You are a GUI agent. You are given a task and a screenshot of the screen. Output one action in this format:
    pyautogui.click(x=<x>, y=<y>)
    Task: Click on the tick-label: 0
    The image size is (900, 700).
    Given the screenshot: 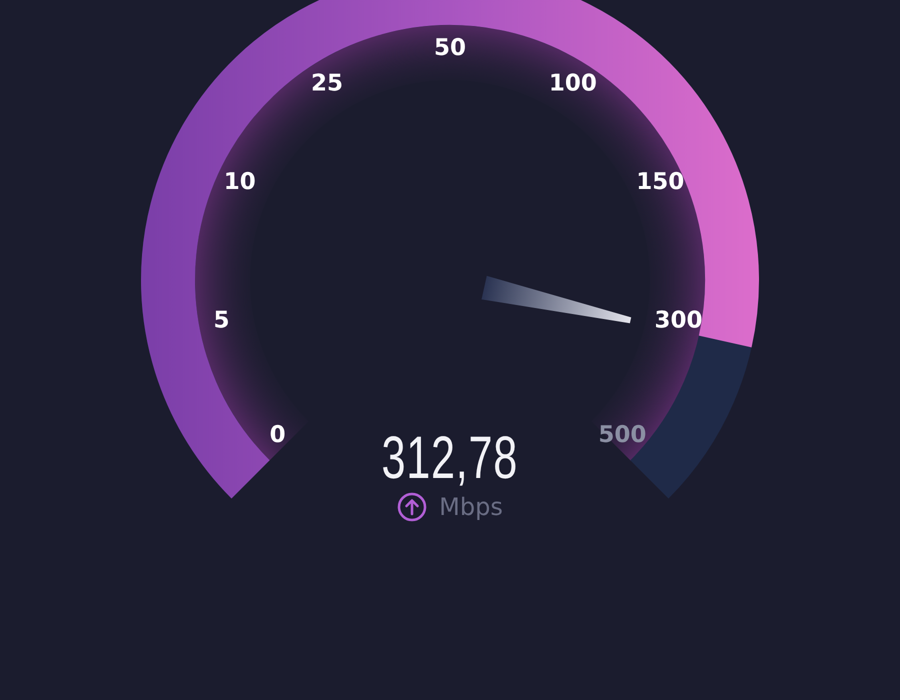 What is the action you would take?
    pyautogui.click(x=278, y=435)
    